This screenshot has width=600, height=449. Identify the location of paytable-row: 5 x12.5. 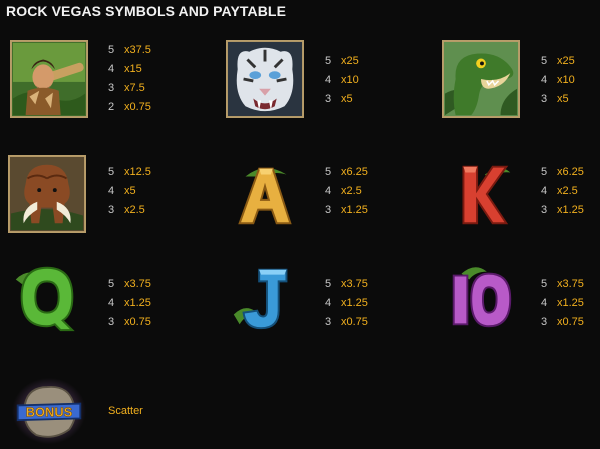
(129, 172).